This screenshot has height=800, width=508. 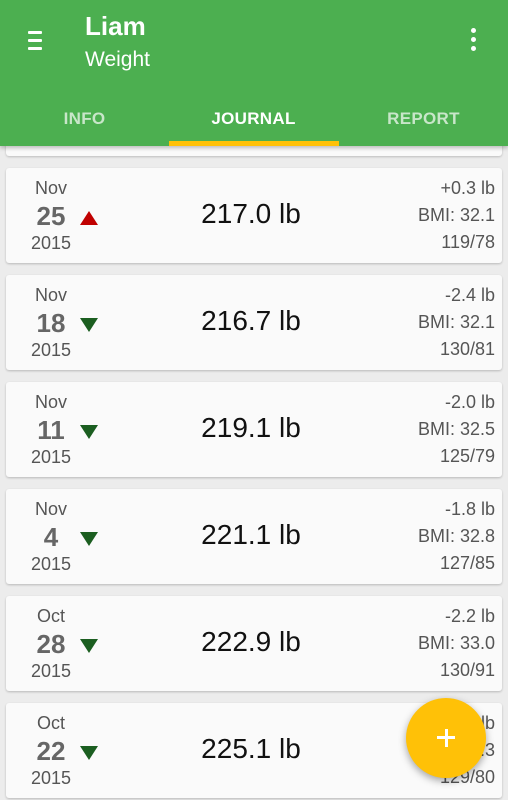 I want to click on entry-blood-pressure: 130/81, so click(x=467, y=349).